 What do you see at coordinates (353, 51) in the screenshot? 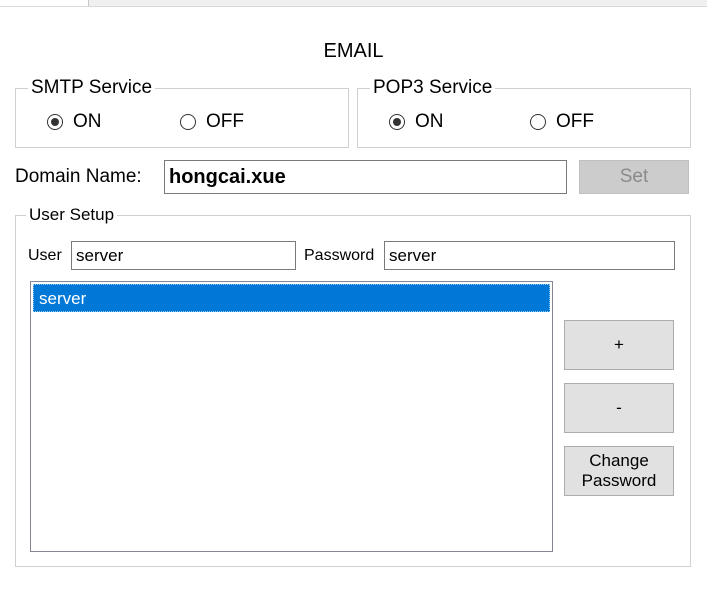
I see `page-title: EMAIL` at bounding box center [353, 51].